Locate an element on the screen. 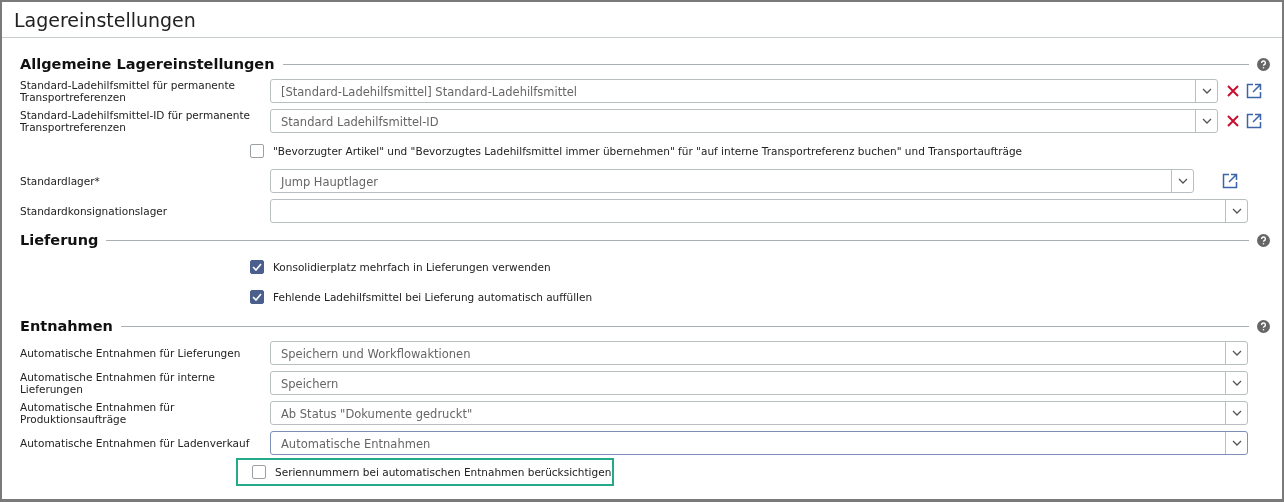 The width and height of the screenshot is (1284, 502). dropdown-field is located at coordinates (759, 211).